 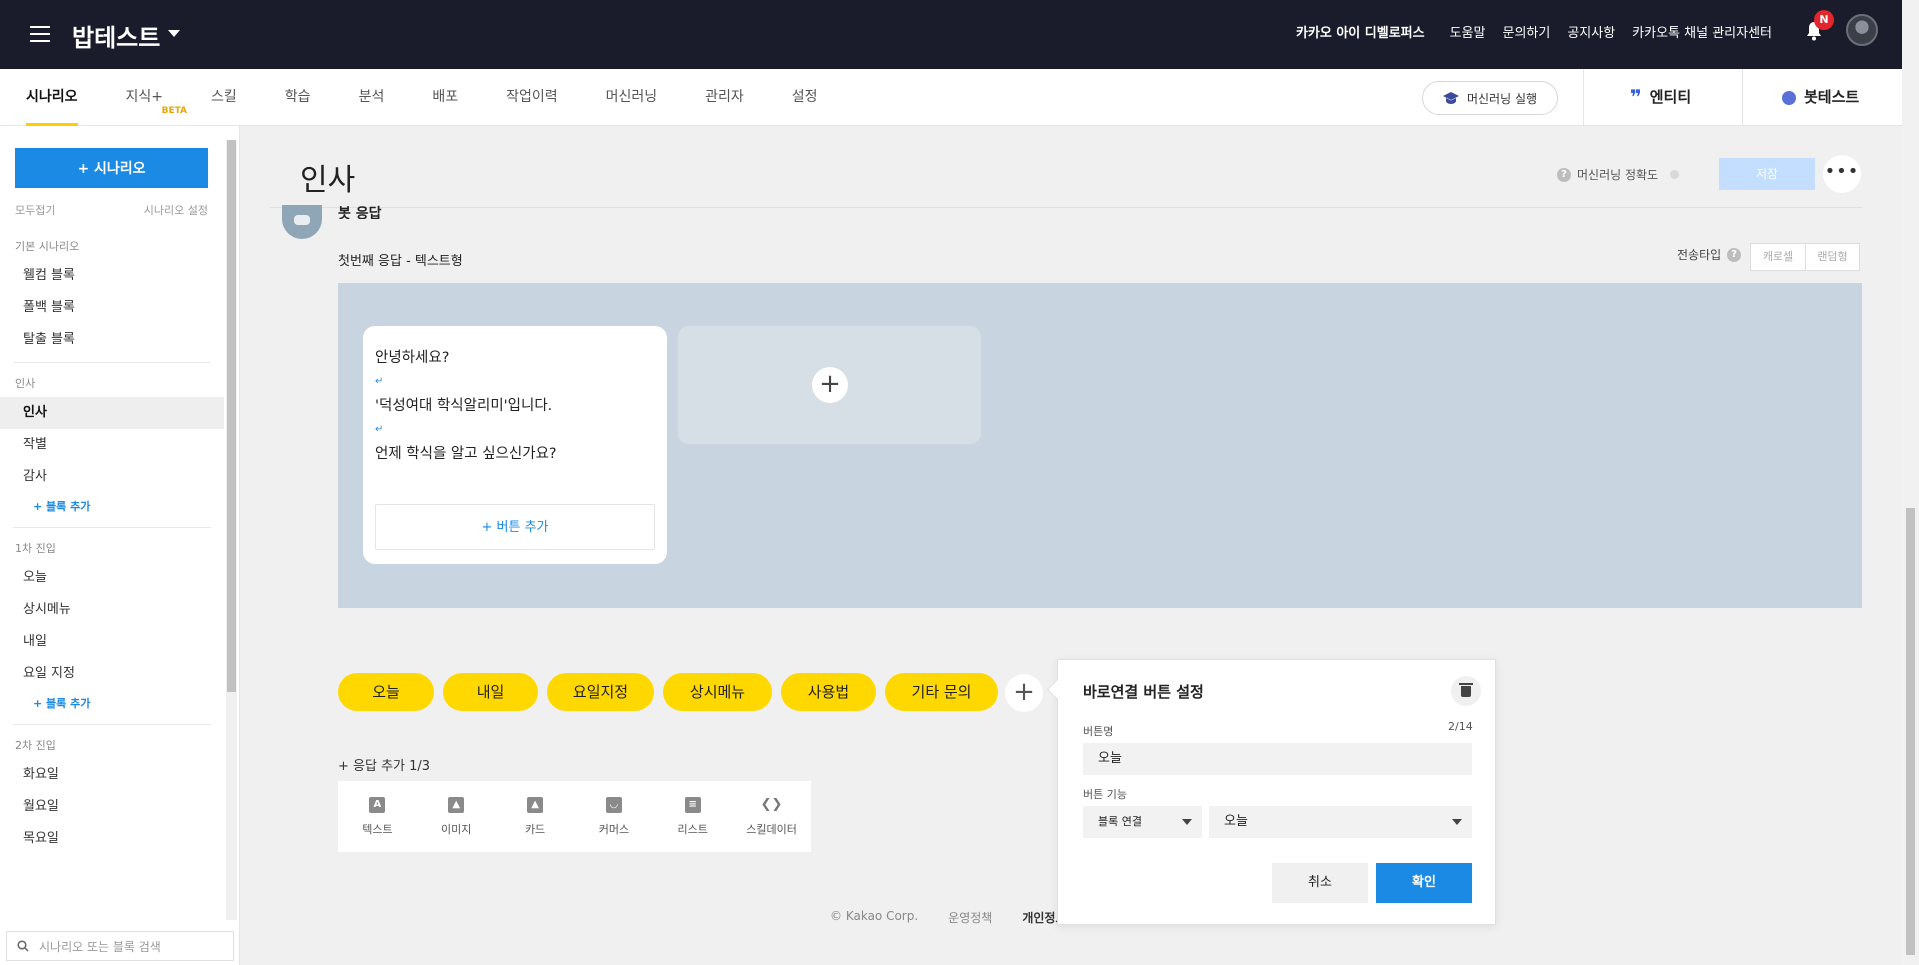 What do you see at coordinates (1675, 174) in the screenshot?
I see `status-dot` at bounding box center [1675, 174].